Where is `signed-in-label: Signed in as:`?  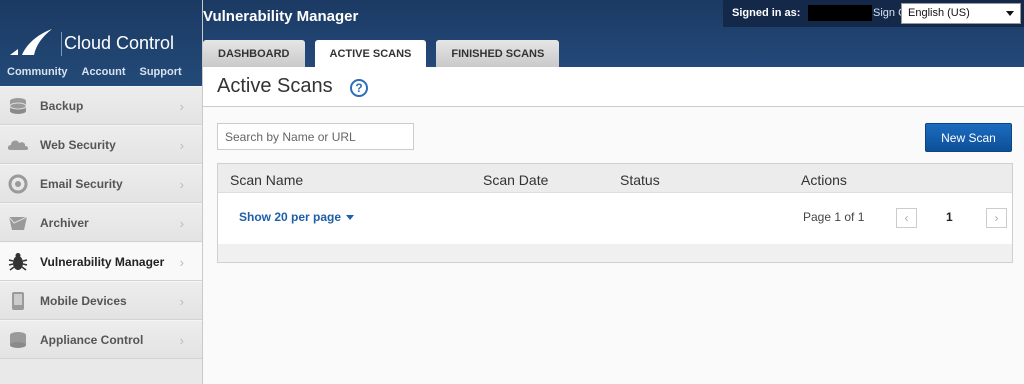 signed-in-label: Signed in as: is located at coordinates (766, 13).